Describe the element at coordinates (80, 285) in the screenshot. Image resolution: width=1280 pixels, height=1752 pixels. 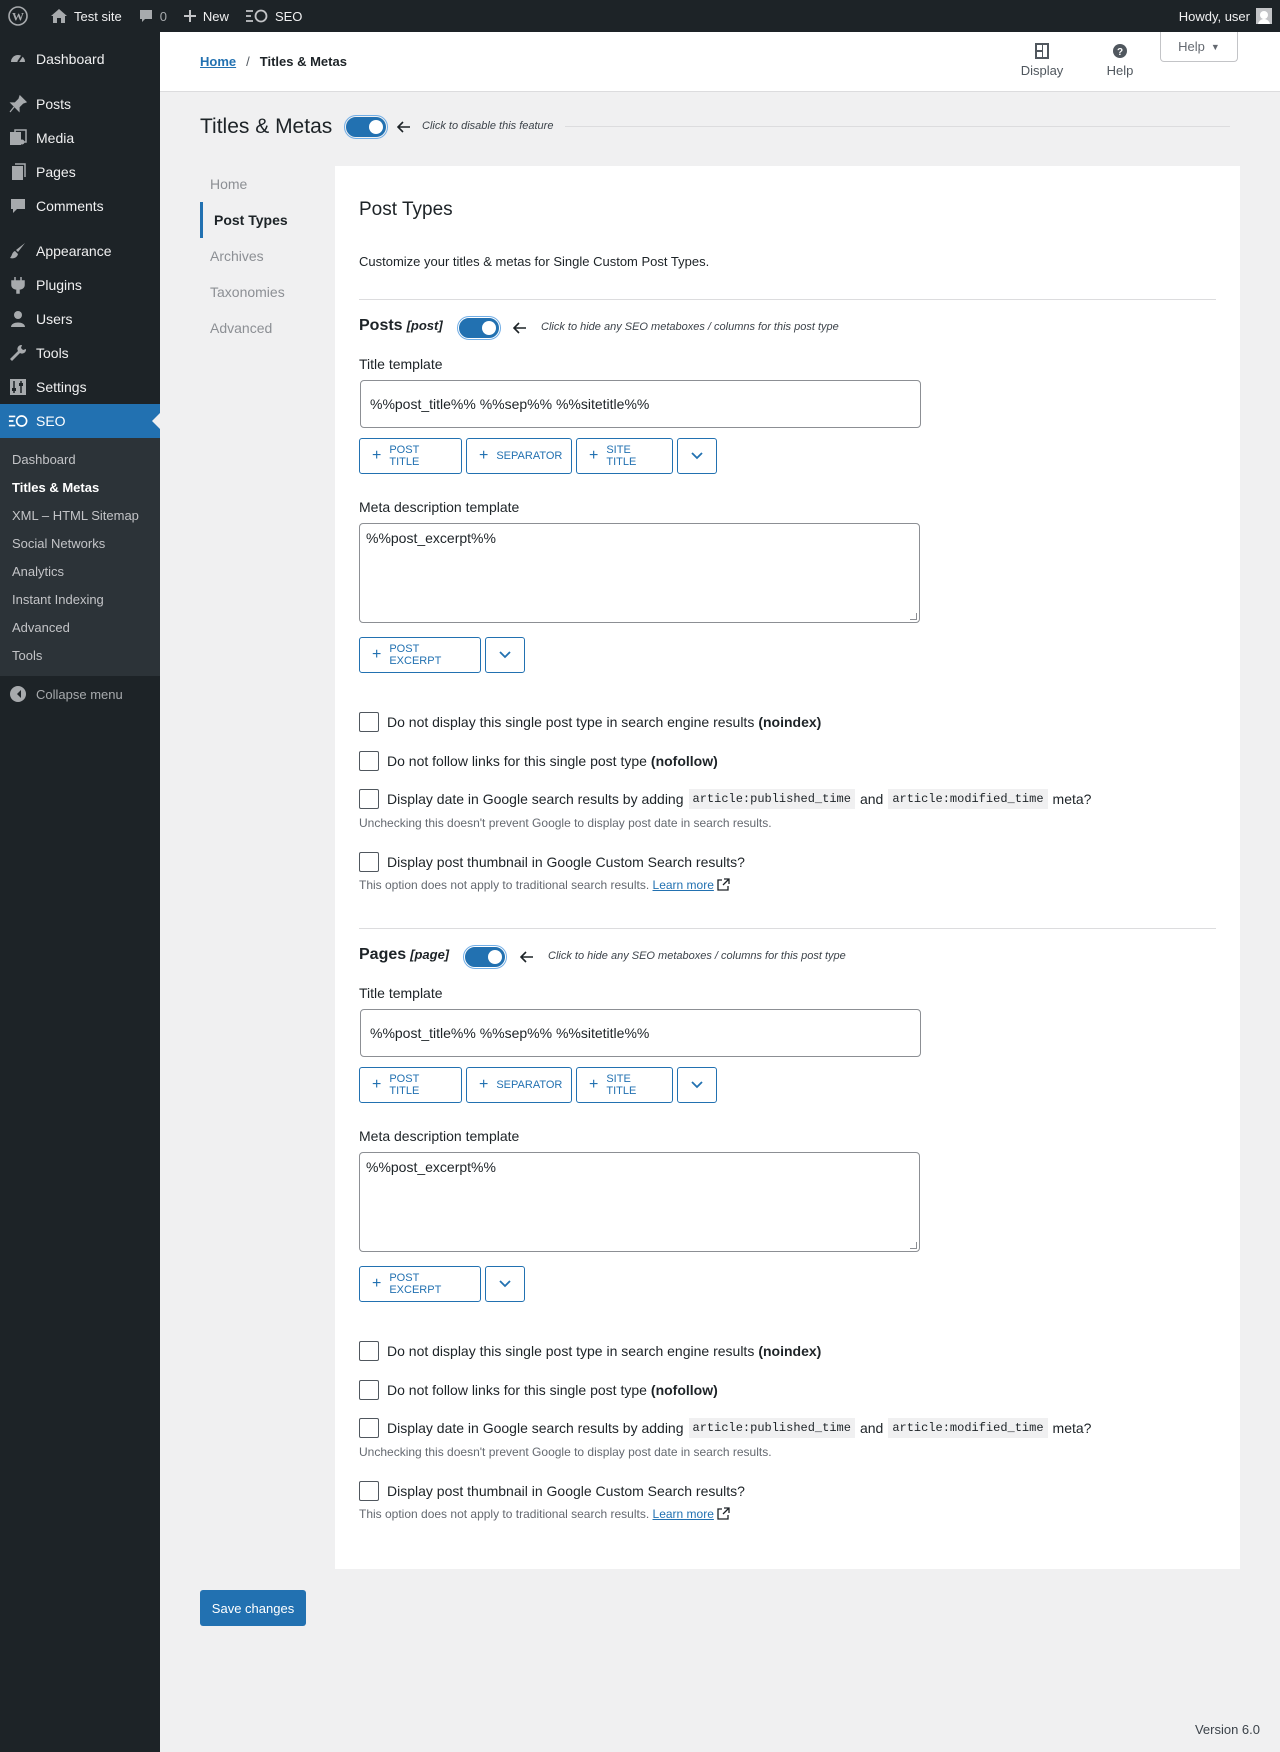
I see `sidebar-item-plugins: Plugins` at that location.